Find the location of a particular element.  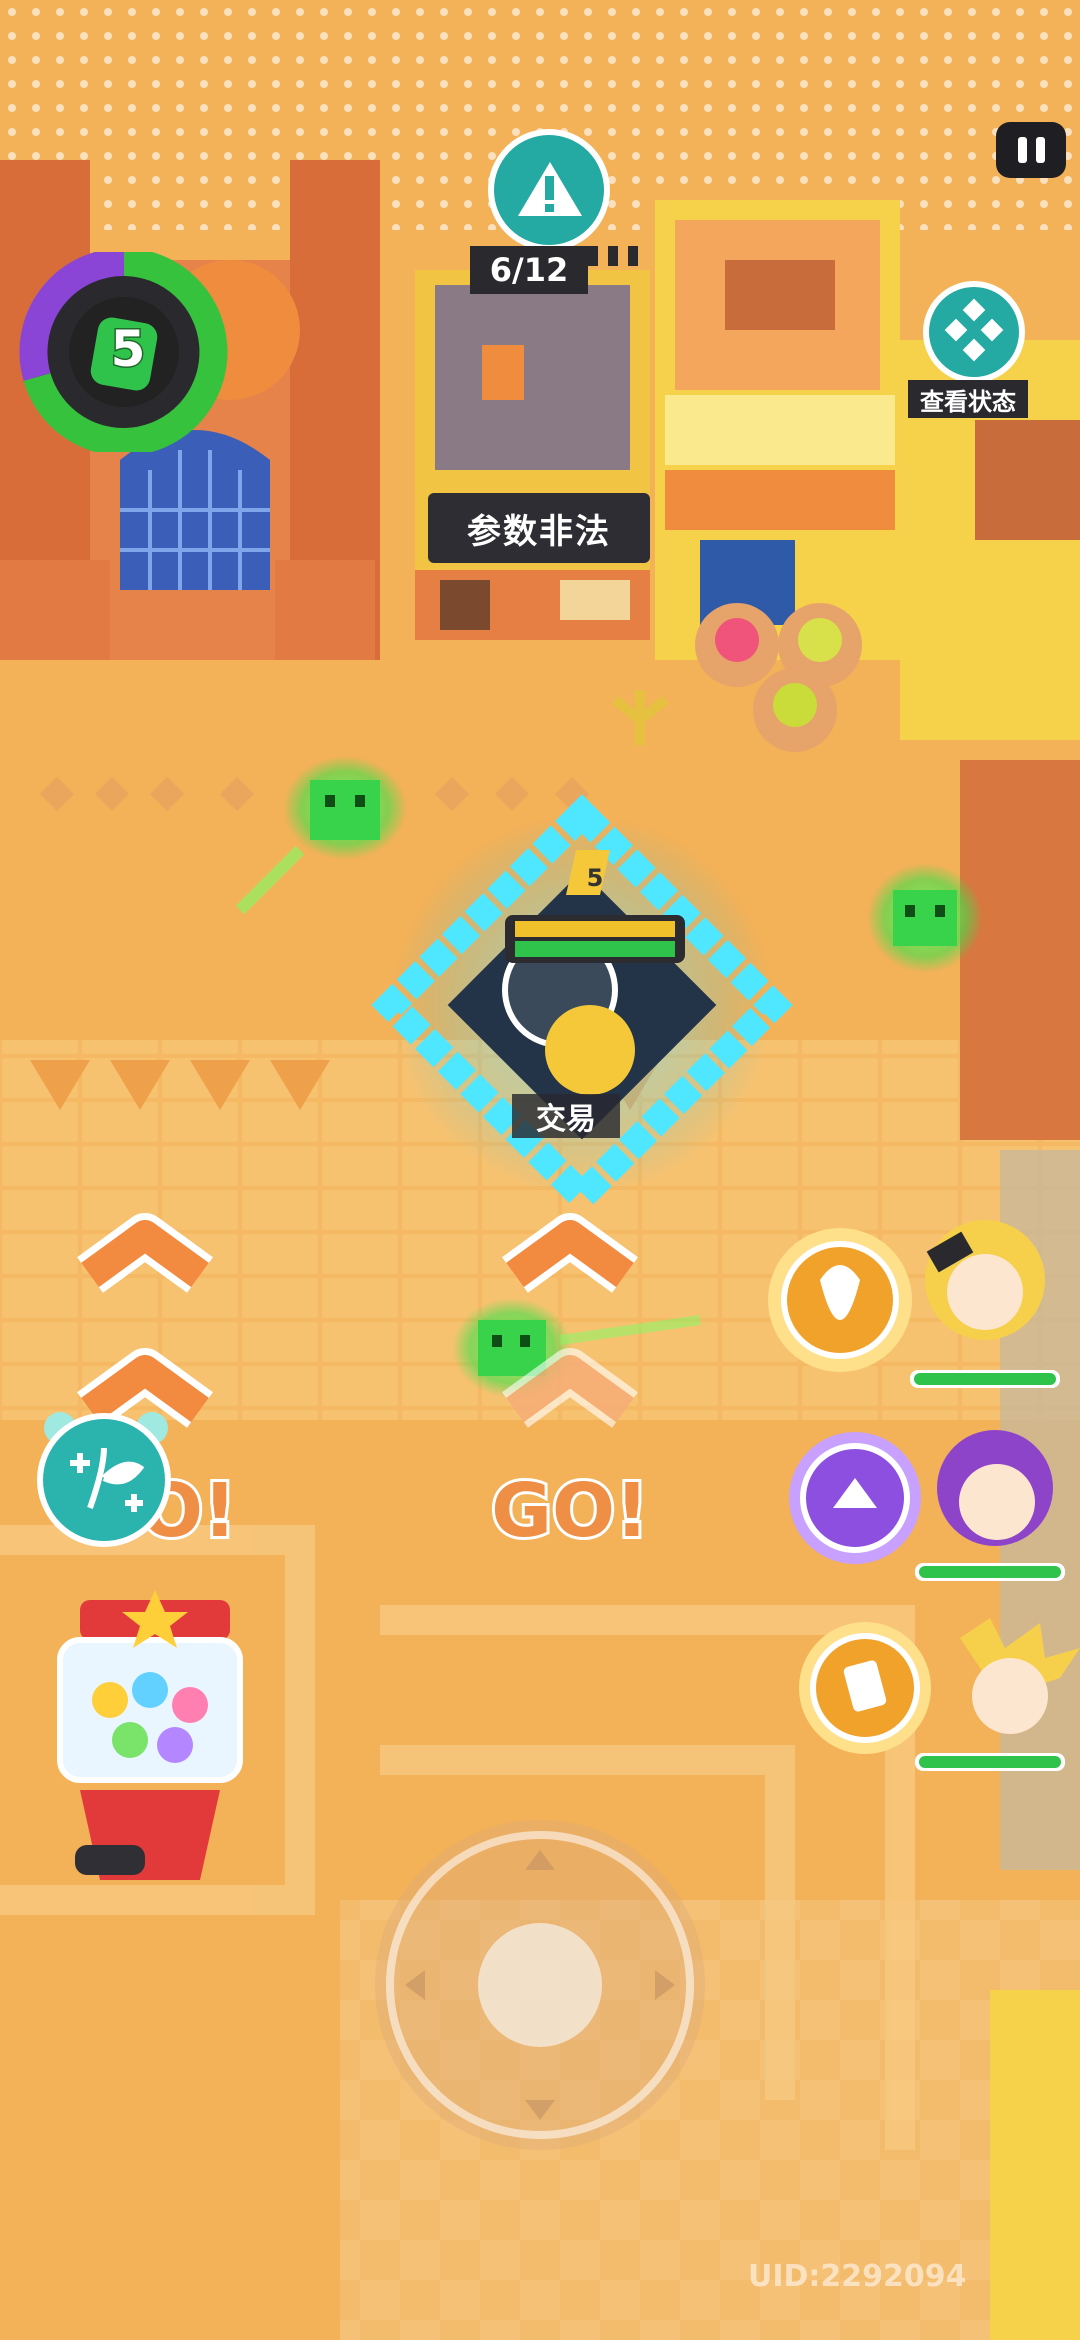

diamond-grid-icon is located at coordinates (974, 332).